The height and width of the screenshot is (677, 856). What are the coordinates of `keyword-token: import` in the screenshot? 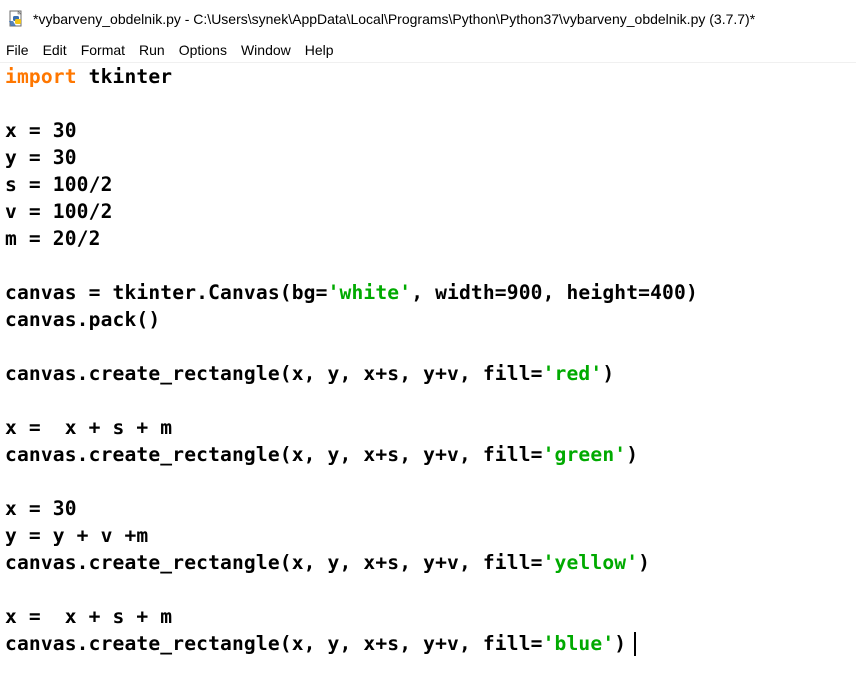 It's located at (41, 76).